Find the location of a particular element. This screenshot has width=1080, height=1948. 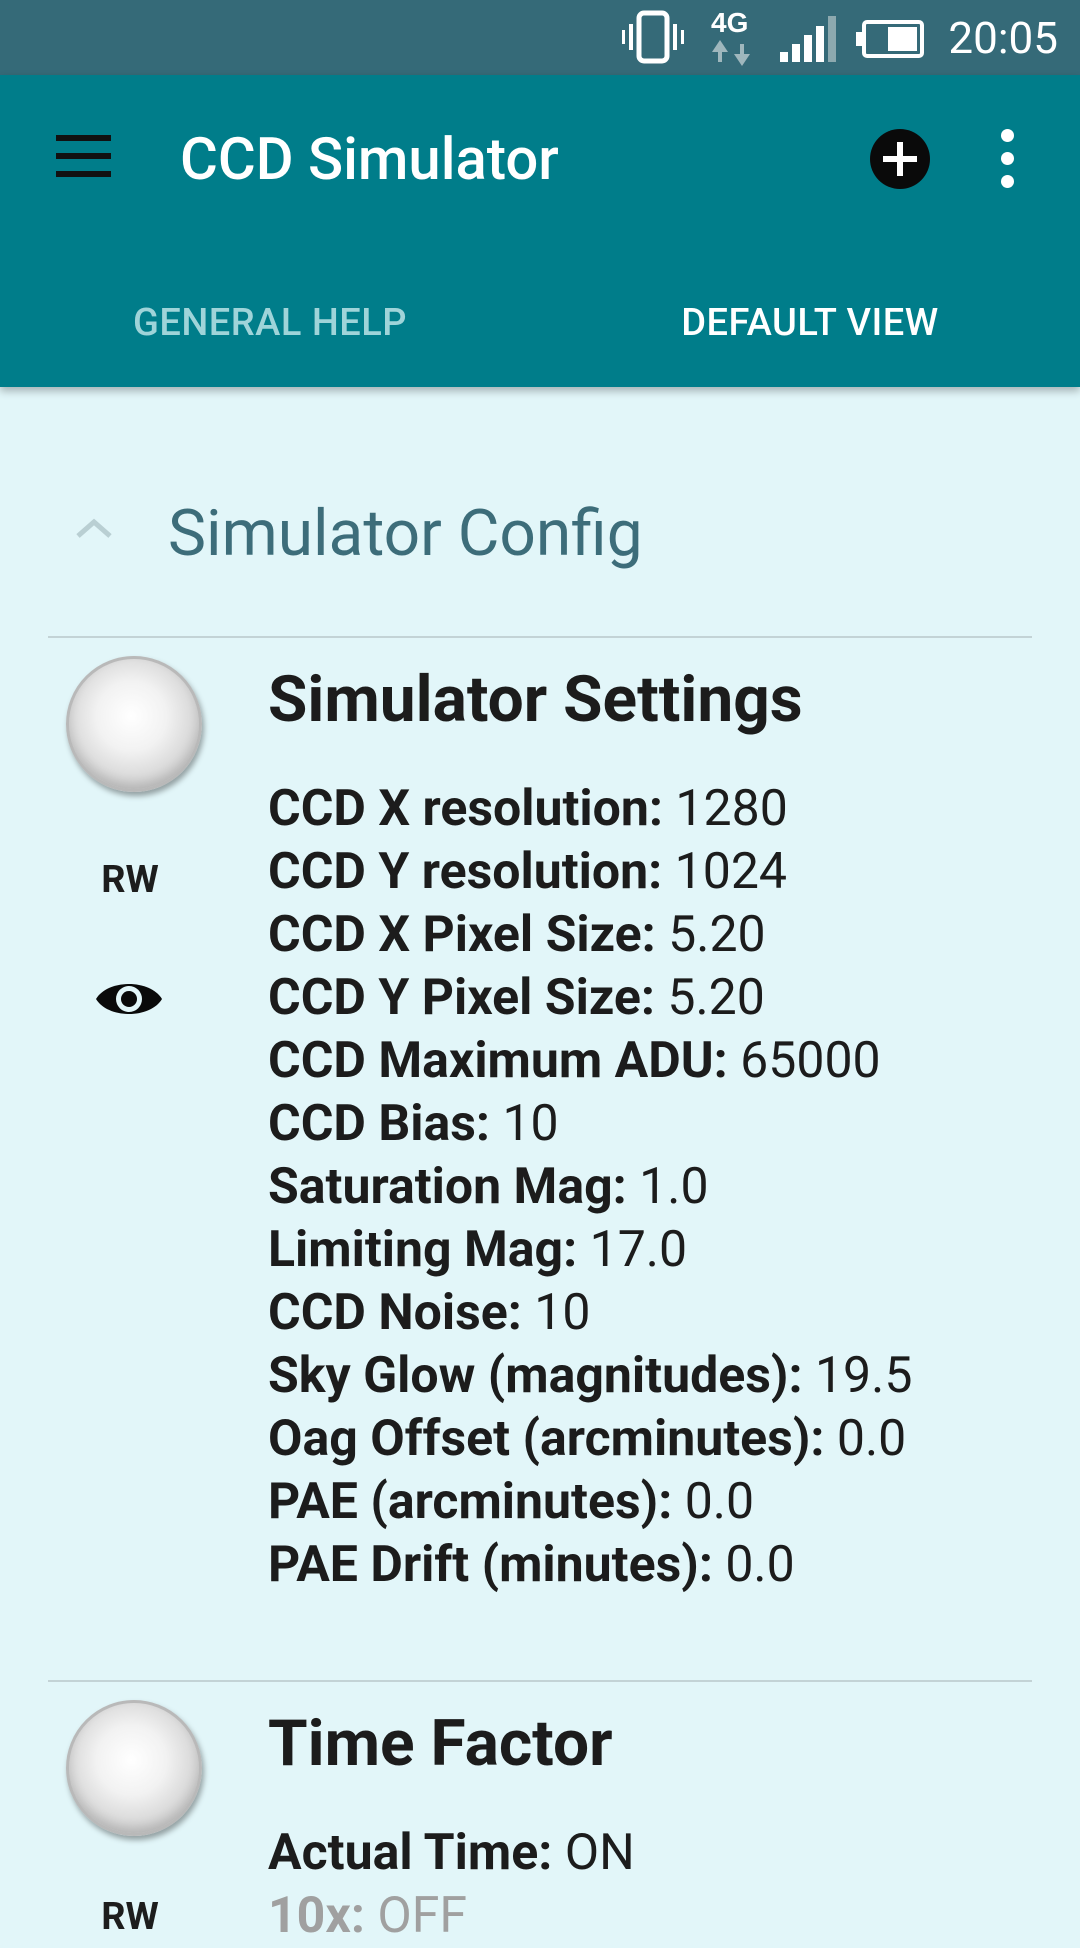

property-title: Simulator Settings is located at coordinates (535, 699).